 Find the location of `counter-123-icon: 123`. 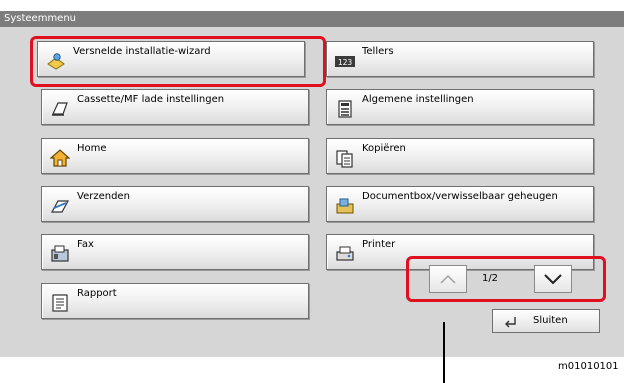

counter-123-icon: 123 is located at coordinates (345, 61).